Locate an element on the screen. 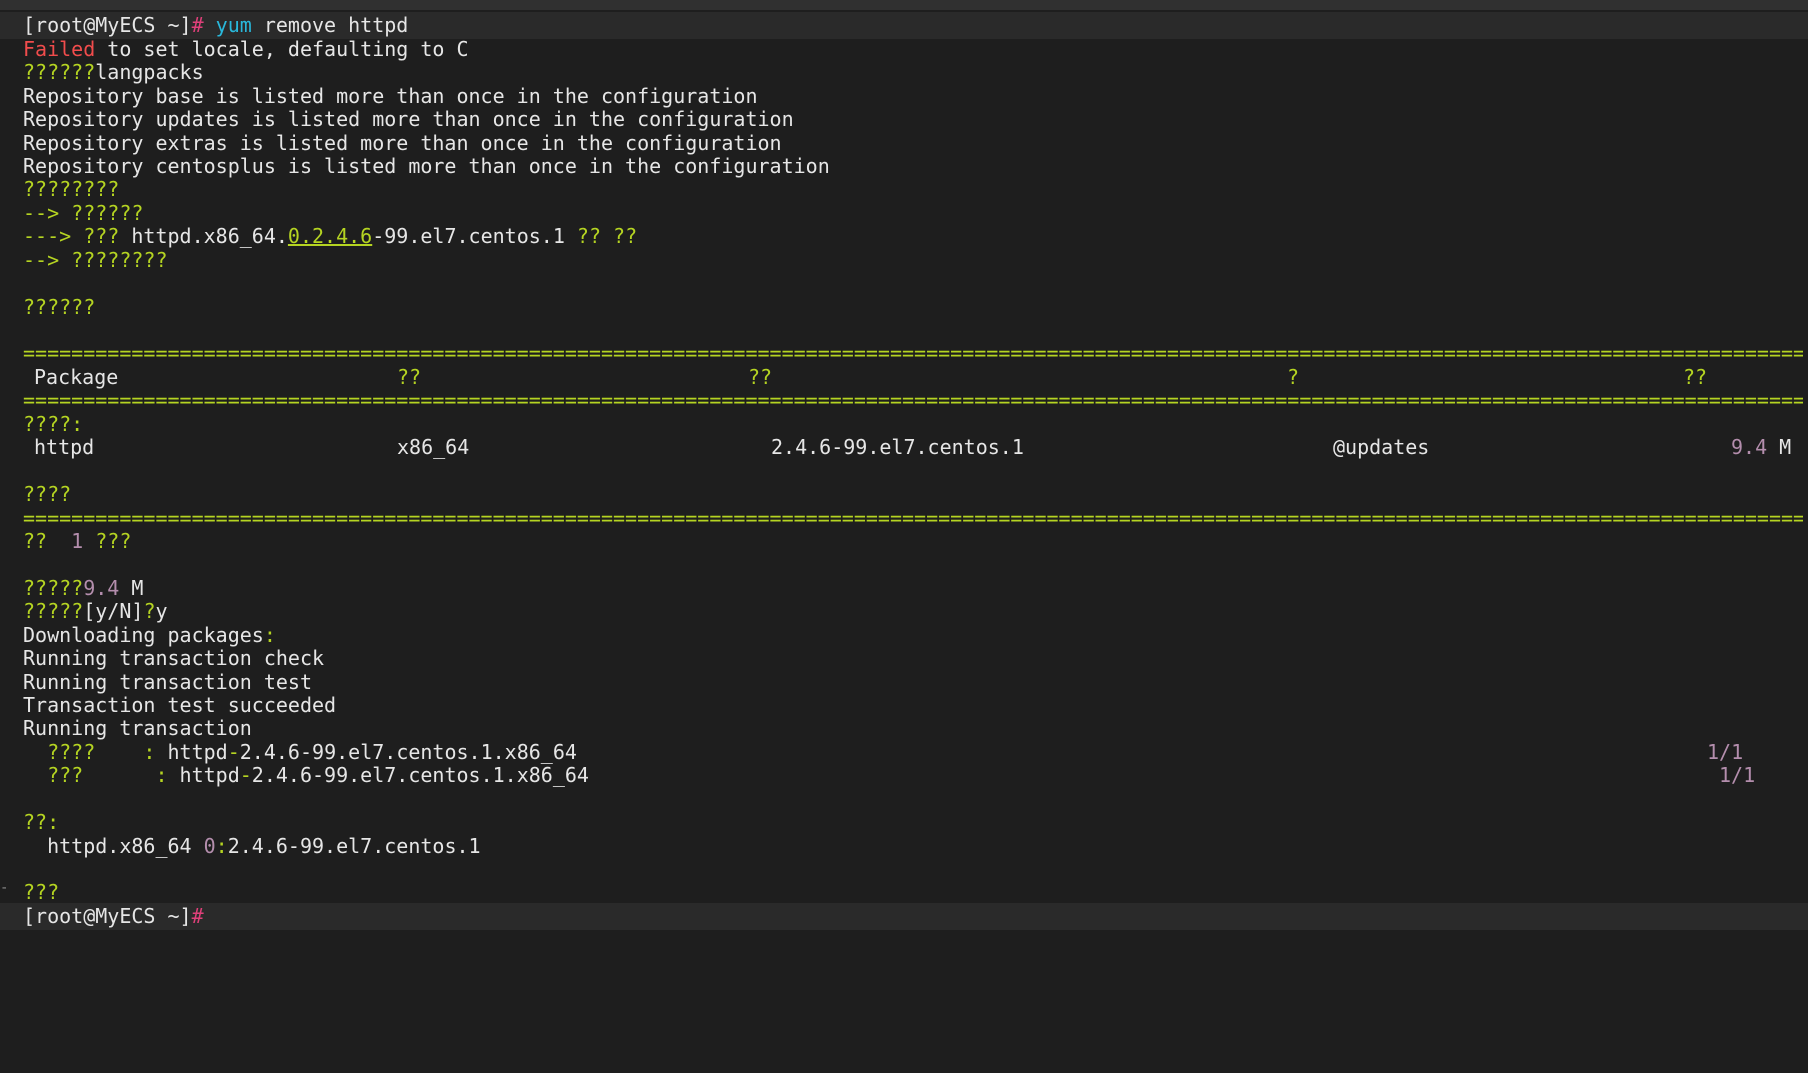 The width and height of the screenshot is (1808, 1073). removed-colon: : is located at coordinates (221, 846).